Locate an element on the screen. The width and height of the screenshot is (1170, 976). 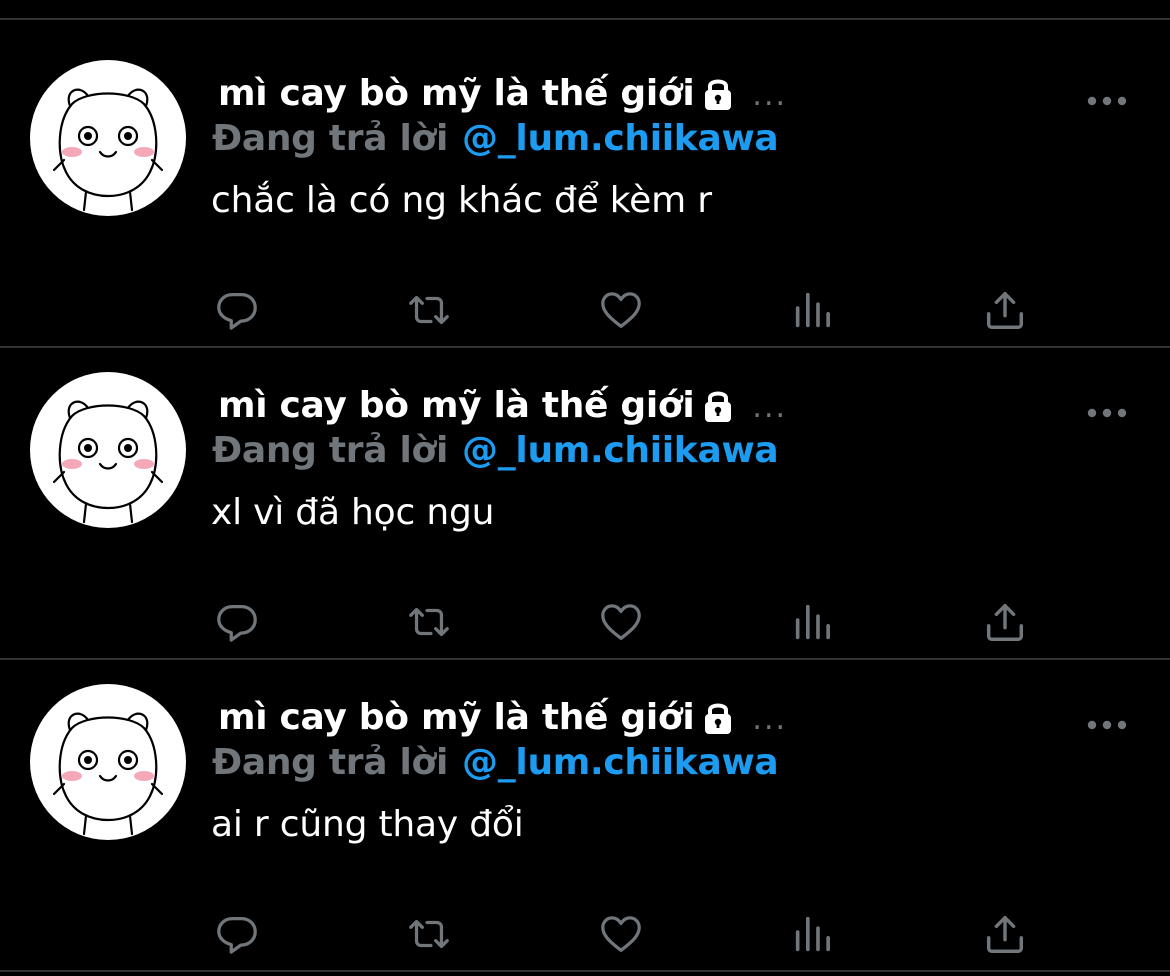
tweet-actions is located at coordinates (585, 934).